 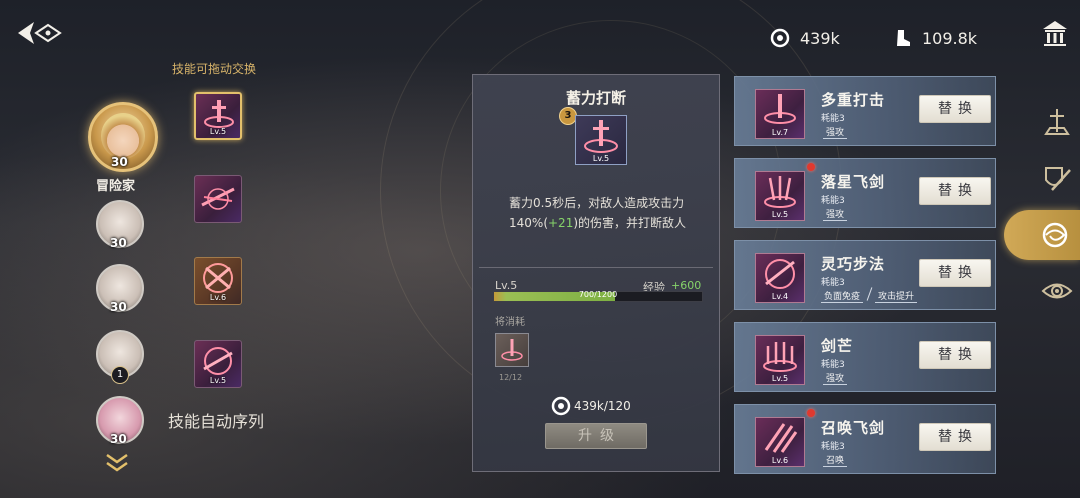 I want to click on double-chevron-down-icon, so click(x=117, y=462).